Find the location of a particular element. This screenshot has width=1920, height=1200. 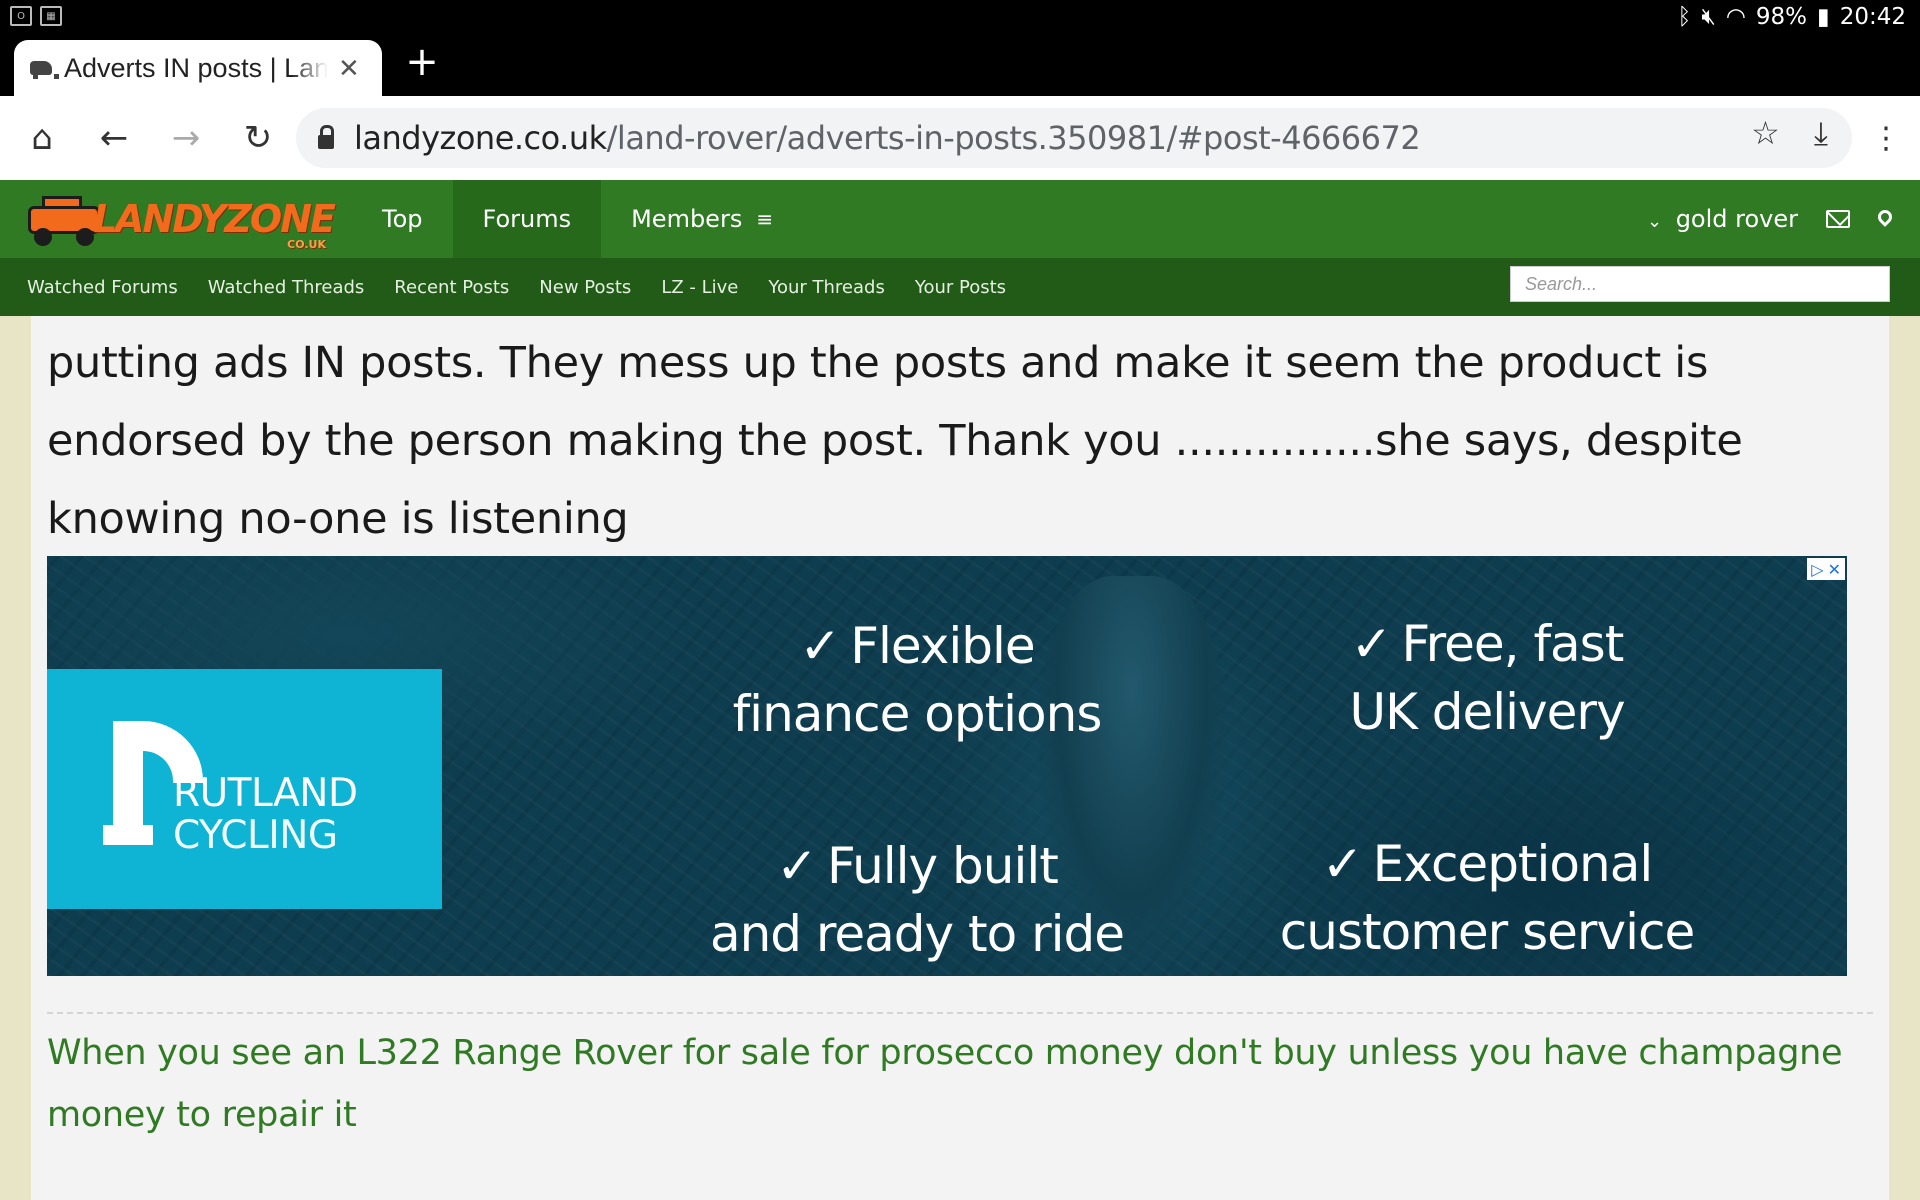

new-tab-icon: + is located at coordinates (422, 62).